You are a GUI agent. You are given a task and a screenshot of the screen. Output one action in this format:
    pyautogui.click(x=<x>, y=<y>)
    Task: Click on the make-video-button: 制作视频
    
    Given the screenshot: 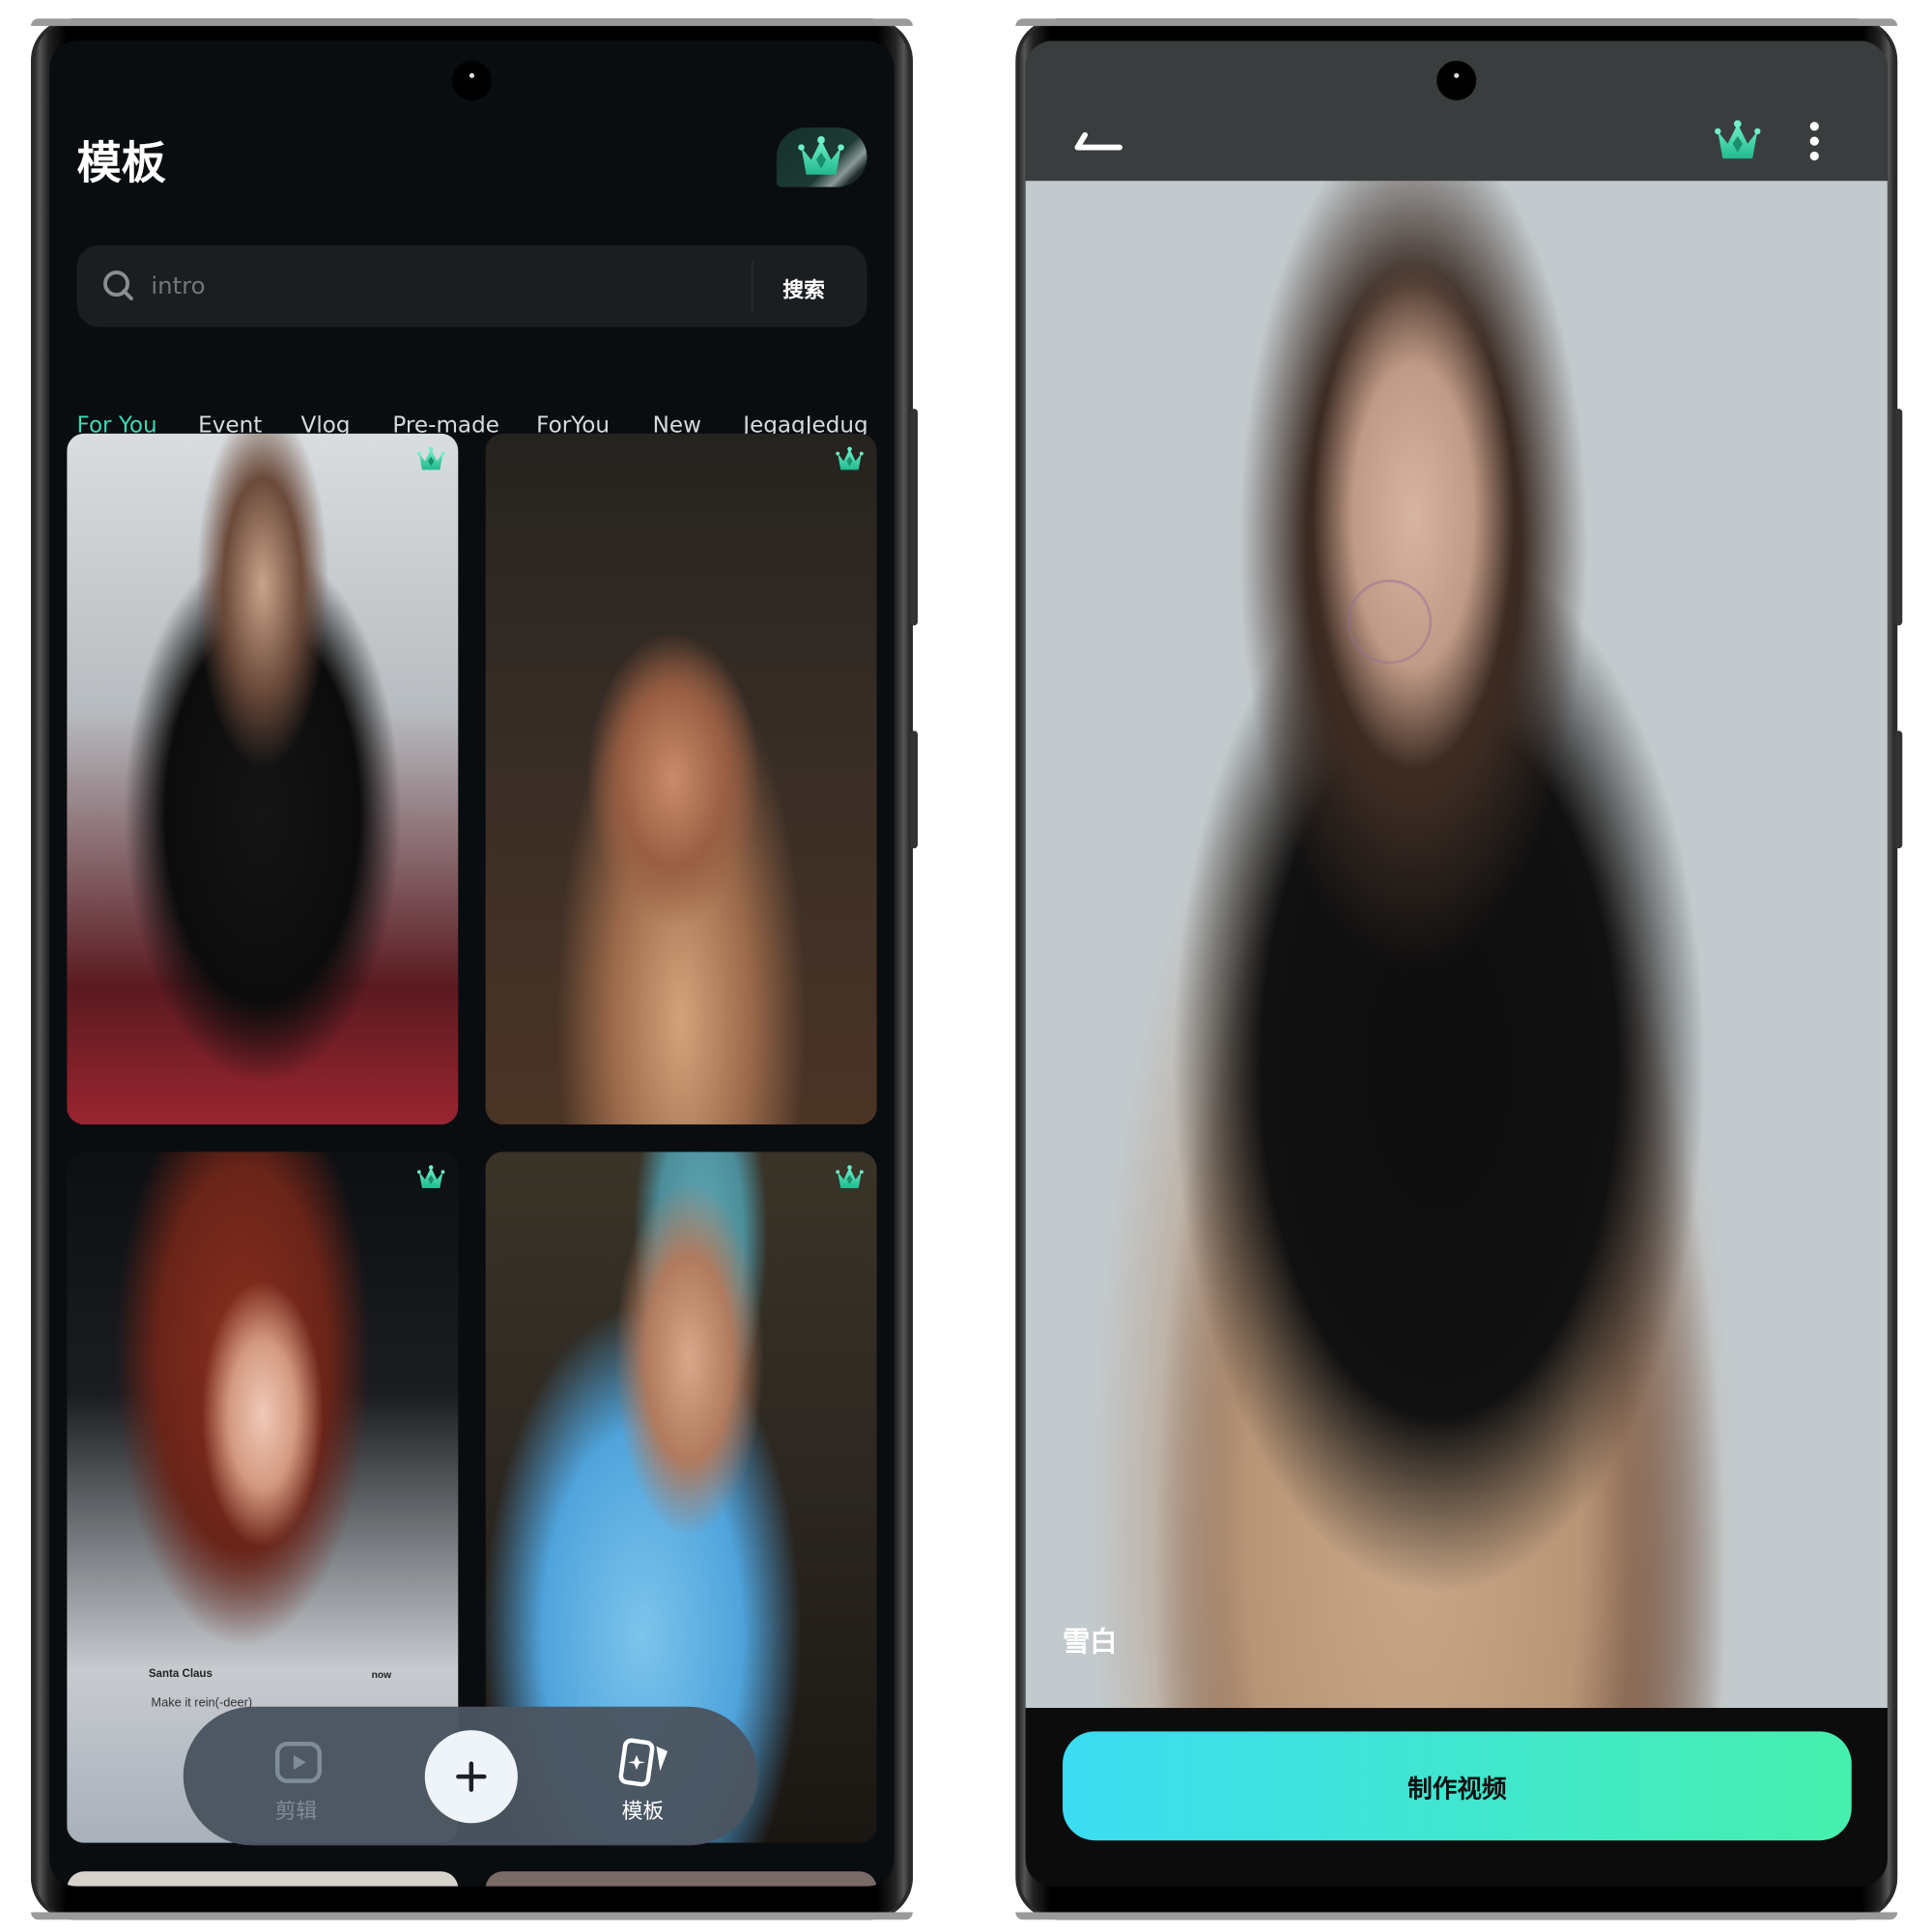 What is the action you would take?
    pyautogui.click(x=1457, y=1786)
    